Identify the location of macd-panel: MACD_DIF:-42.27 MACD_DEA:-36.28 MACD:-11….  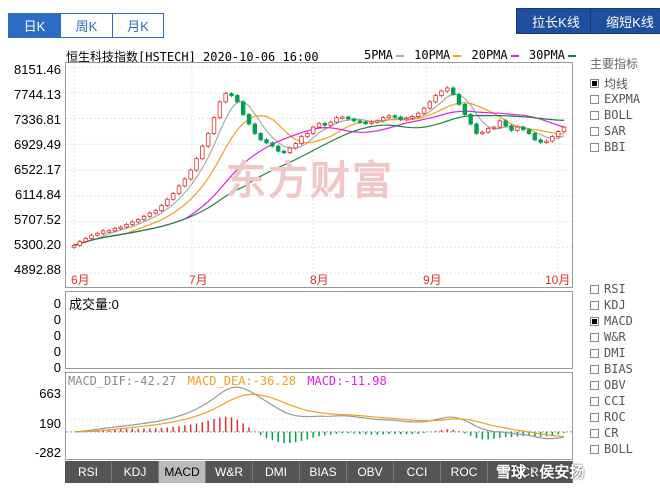
(319, 416).